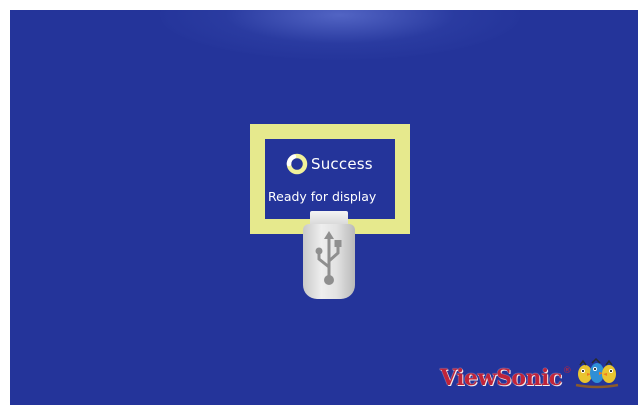 The height and width of the screenshot is (405, 638). Describe the element at coordinates (340, 35) in the screenshot. I see `top-glow` at that location.